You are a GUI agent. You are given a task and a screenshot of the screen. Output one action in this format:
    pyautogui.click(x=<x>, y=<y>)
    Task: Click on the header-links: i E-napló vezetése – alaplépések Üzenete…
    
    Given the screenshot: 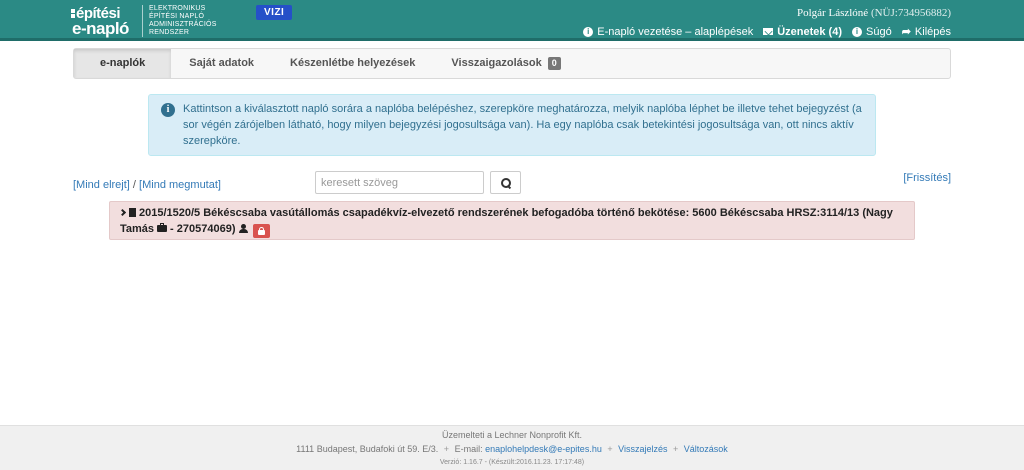 What is the action you would take?
    pyautogui.click(x=767, y=31)
    